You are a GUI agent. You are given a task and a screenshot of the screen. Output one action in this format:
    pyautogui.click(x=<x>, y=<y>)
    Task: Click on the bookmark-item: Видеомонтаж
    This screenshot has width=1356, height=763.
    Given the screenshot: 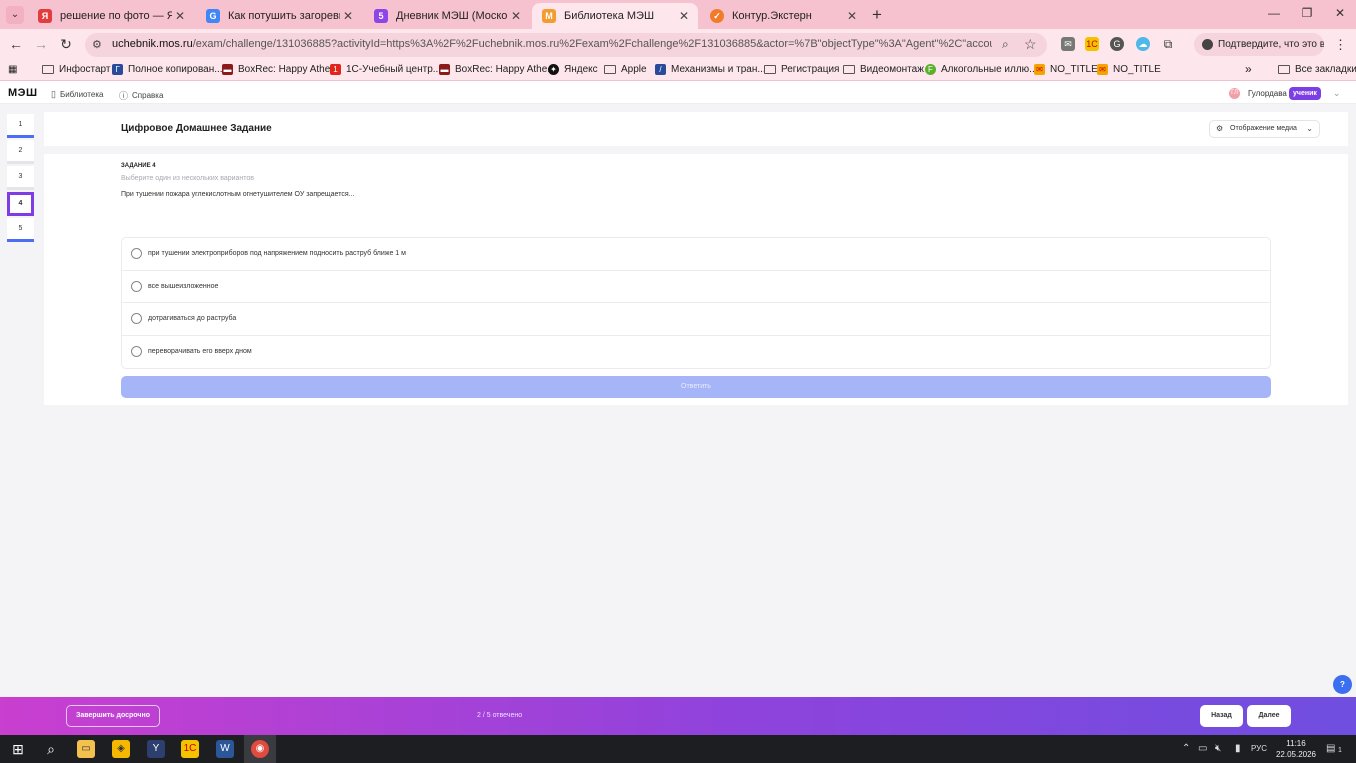 What is the action you would take?
    pyautogui.click(x=883, y=69)
    